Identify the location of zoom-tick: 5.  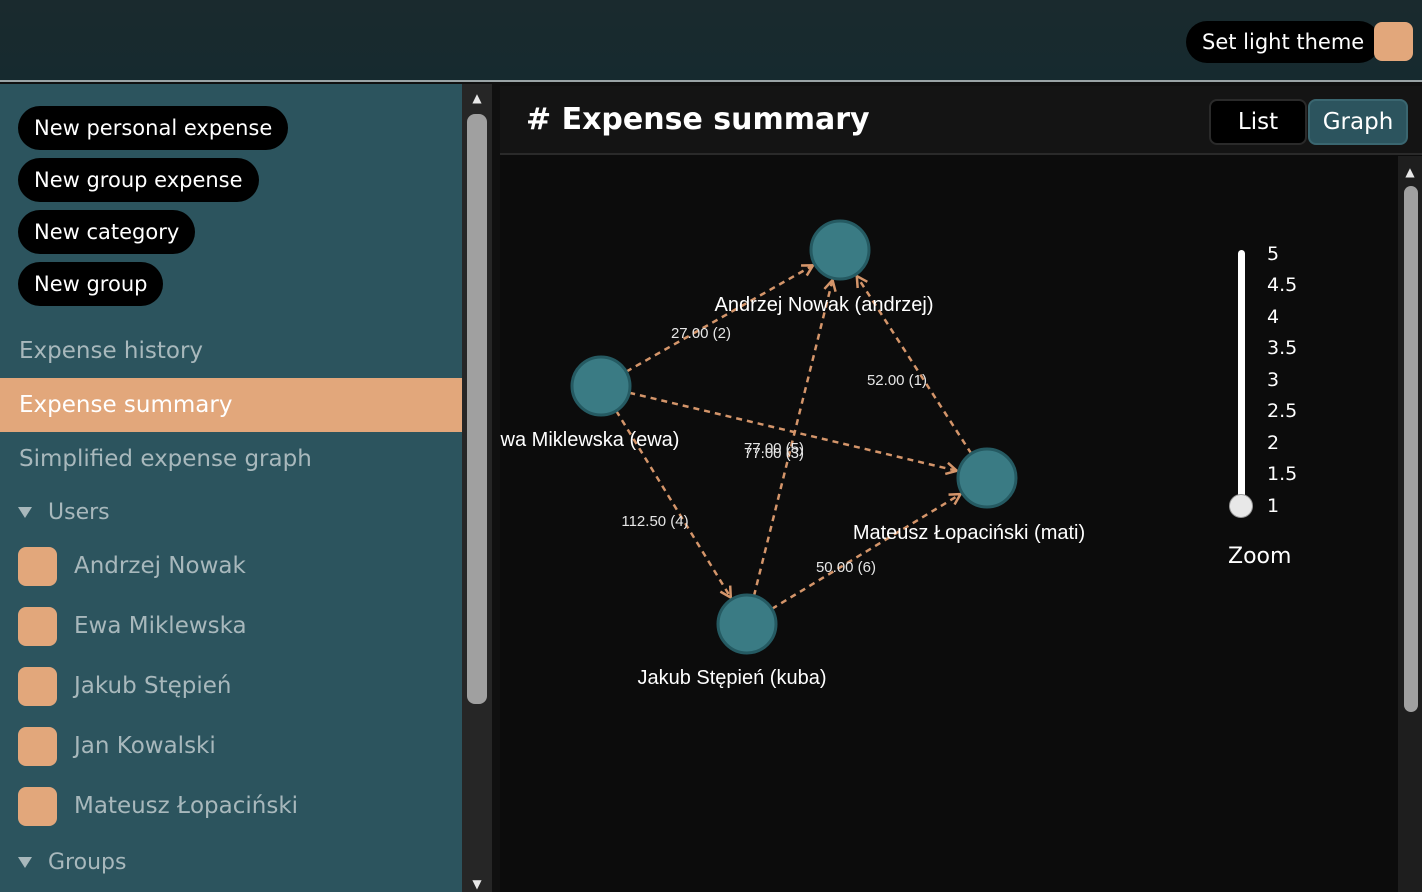
(1273, 254).